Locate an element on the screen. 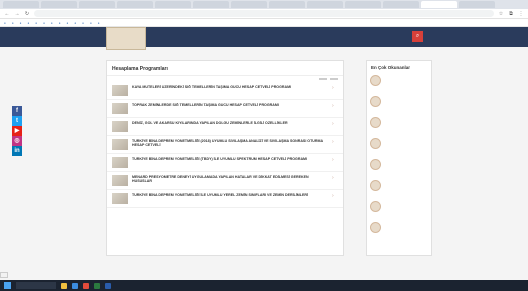  address-input is located at coordinates (264, 13).